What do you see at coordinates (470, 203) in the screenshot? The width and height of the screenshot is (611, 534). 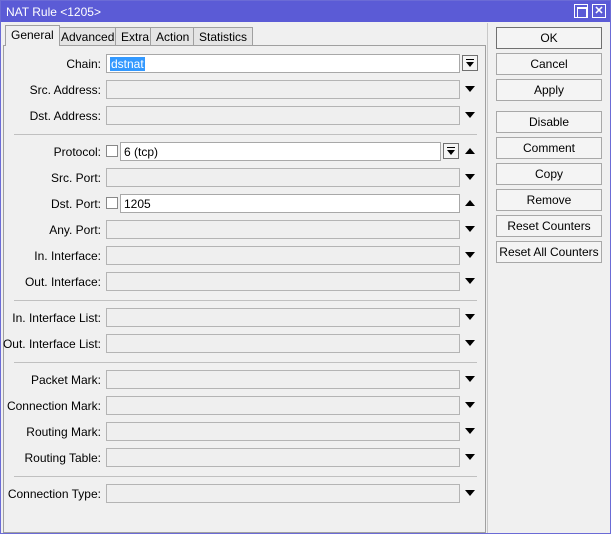 I see `dst-port-collapse-icon` at bounding box center [470, 203].